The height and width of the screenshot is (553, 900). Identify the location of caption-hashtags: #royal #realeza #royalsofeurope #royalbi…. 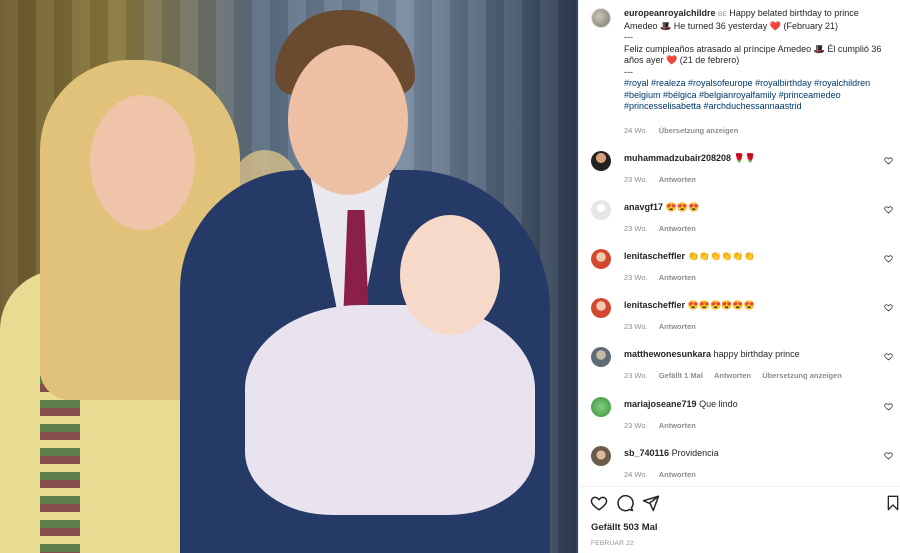
(747, 94).